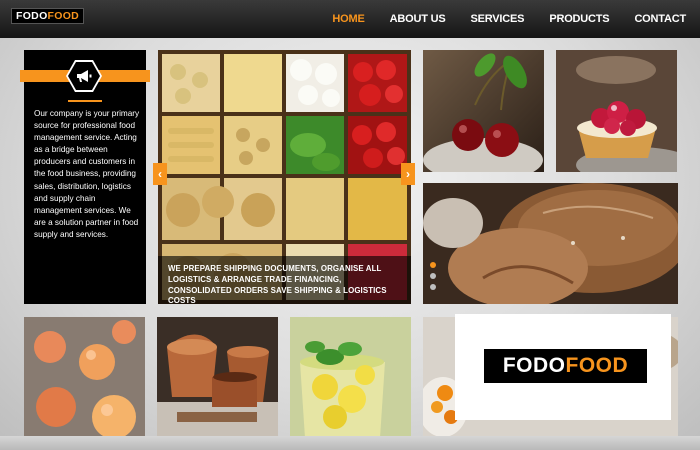  I want to click on logo-large-text-orange: FOOD, so click(597, 365).